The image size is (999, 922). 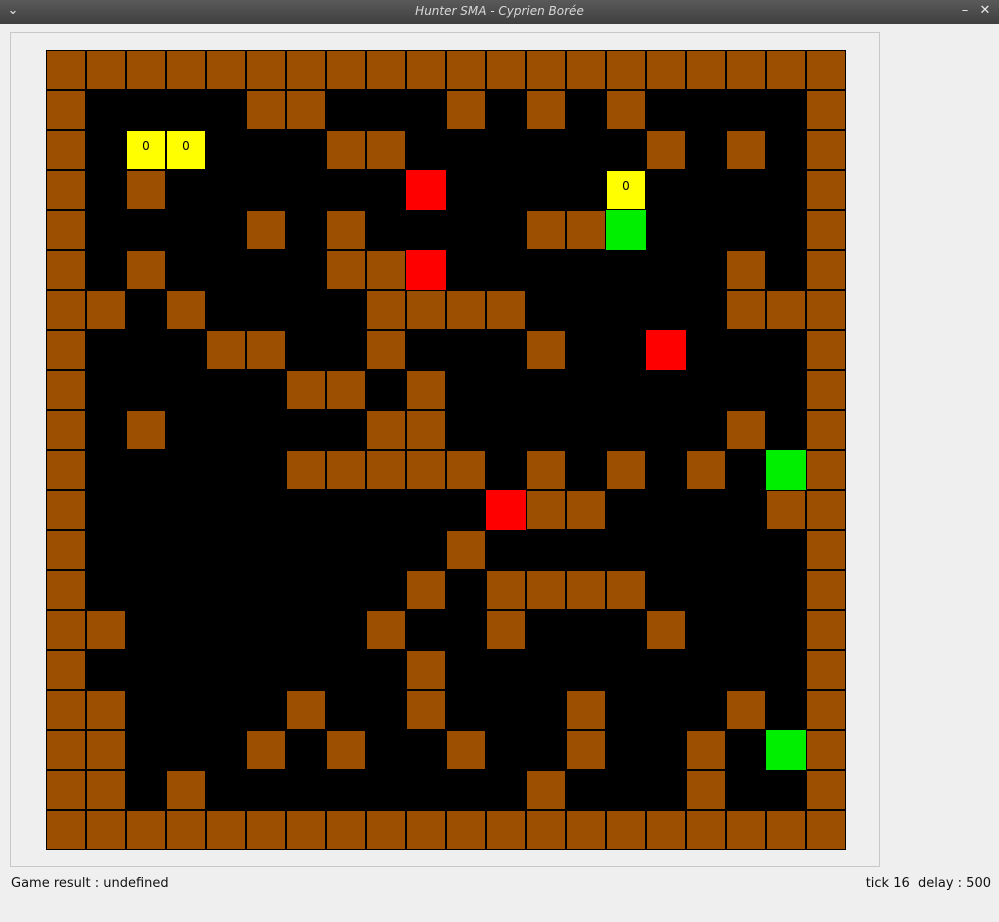 What do you see at coordinates (985, 11) in the screenshot?
I see `close-icon: ✕` at bounding box center [985, 11].